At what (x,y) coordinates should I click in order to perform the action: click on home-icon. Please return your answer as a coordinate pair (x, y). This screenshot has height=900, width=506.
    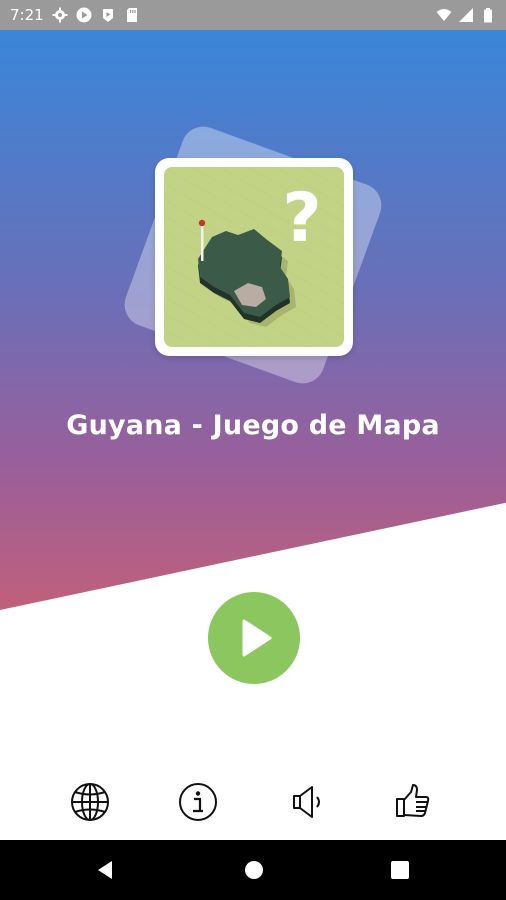
    Looking at the image, I should click on (254, 870).